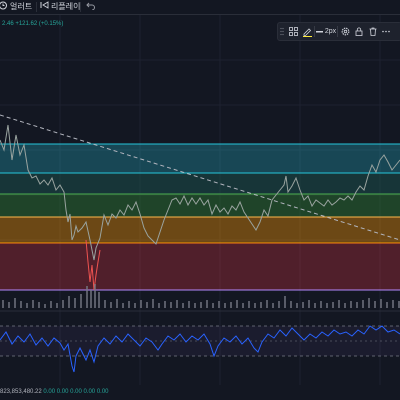 Image resolution: width=400 pixels, height=400 pixels. I want to click on delete-button, so click(373, 31).